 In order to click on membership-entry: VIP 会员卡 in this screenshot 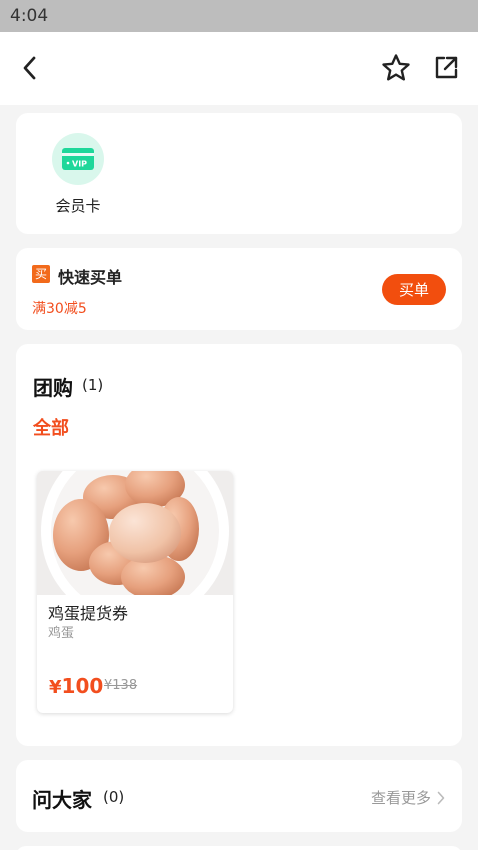, I will do `click(78, 174)`.